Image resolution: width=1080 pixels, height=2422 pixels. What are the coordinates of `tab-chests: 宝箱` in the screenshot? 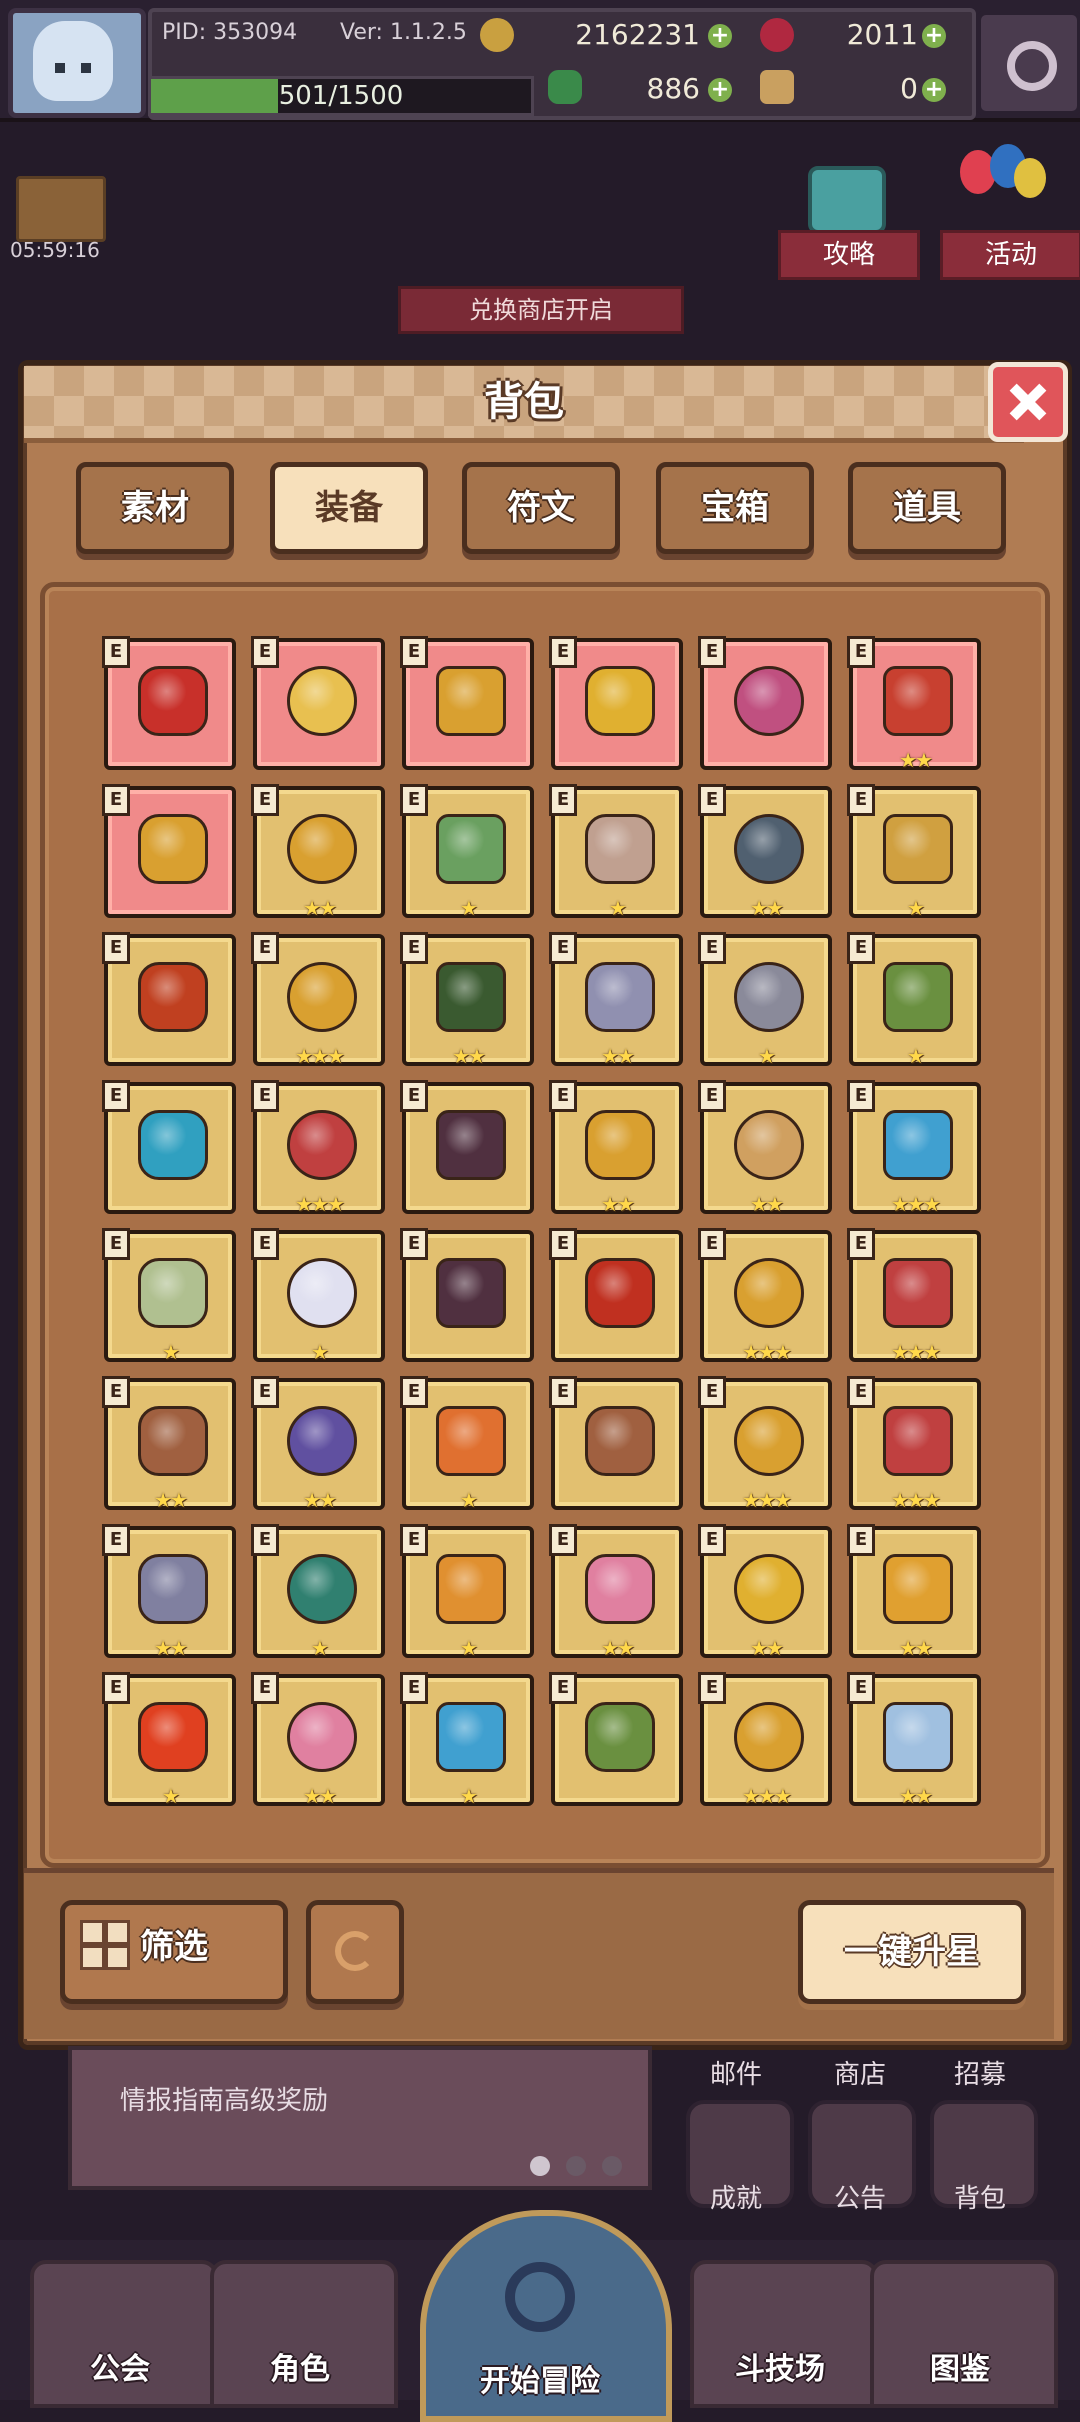 It's located at (735, 508).